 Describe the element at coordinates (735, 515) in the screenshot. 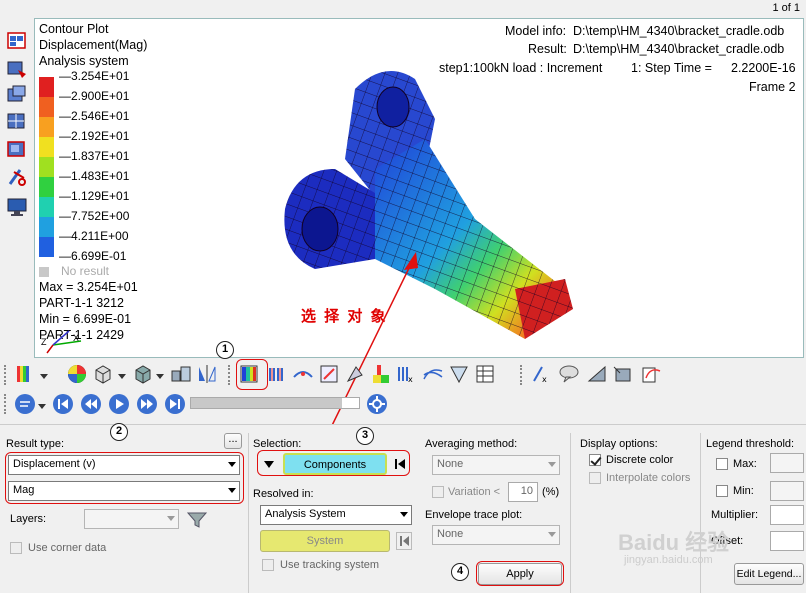

I see `multiplier-label: Multiplier:` at that location.